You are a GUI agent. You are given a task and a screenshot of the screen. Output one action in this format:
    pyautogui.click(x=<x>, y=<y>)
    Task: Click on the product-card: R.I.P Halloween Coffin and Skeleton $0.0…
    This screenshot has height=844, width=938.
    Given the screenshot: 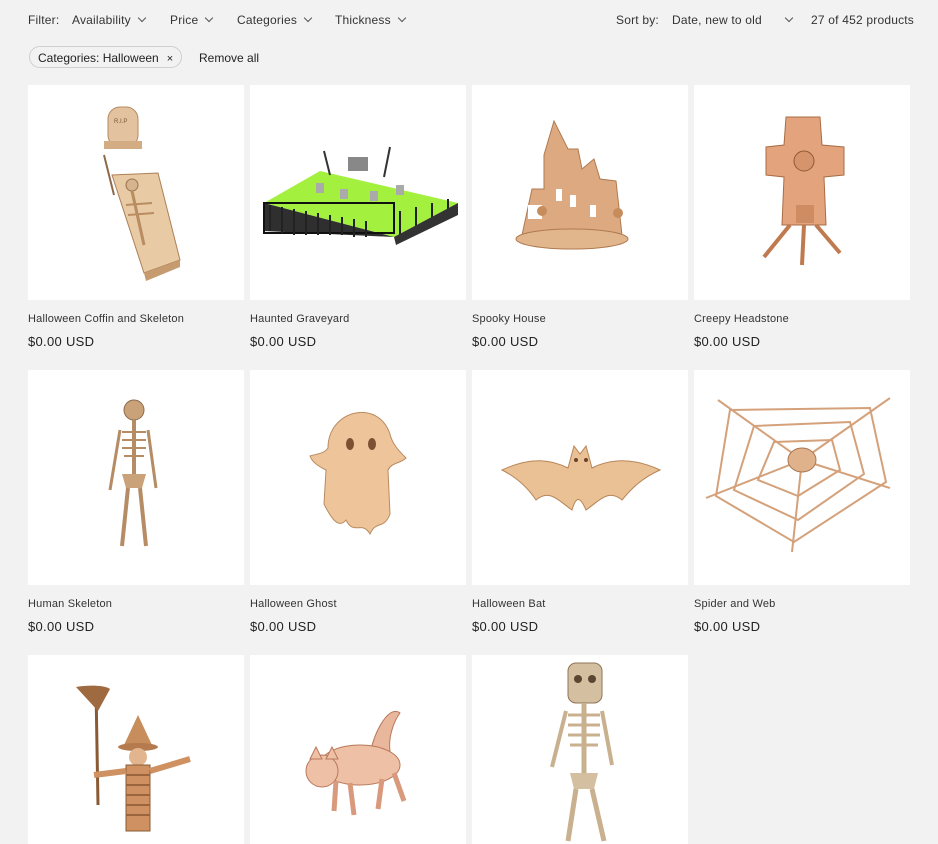 What is the action you would take?
    pyautogui.click(x=136, y=217)
    